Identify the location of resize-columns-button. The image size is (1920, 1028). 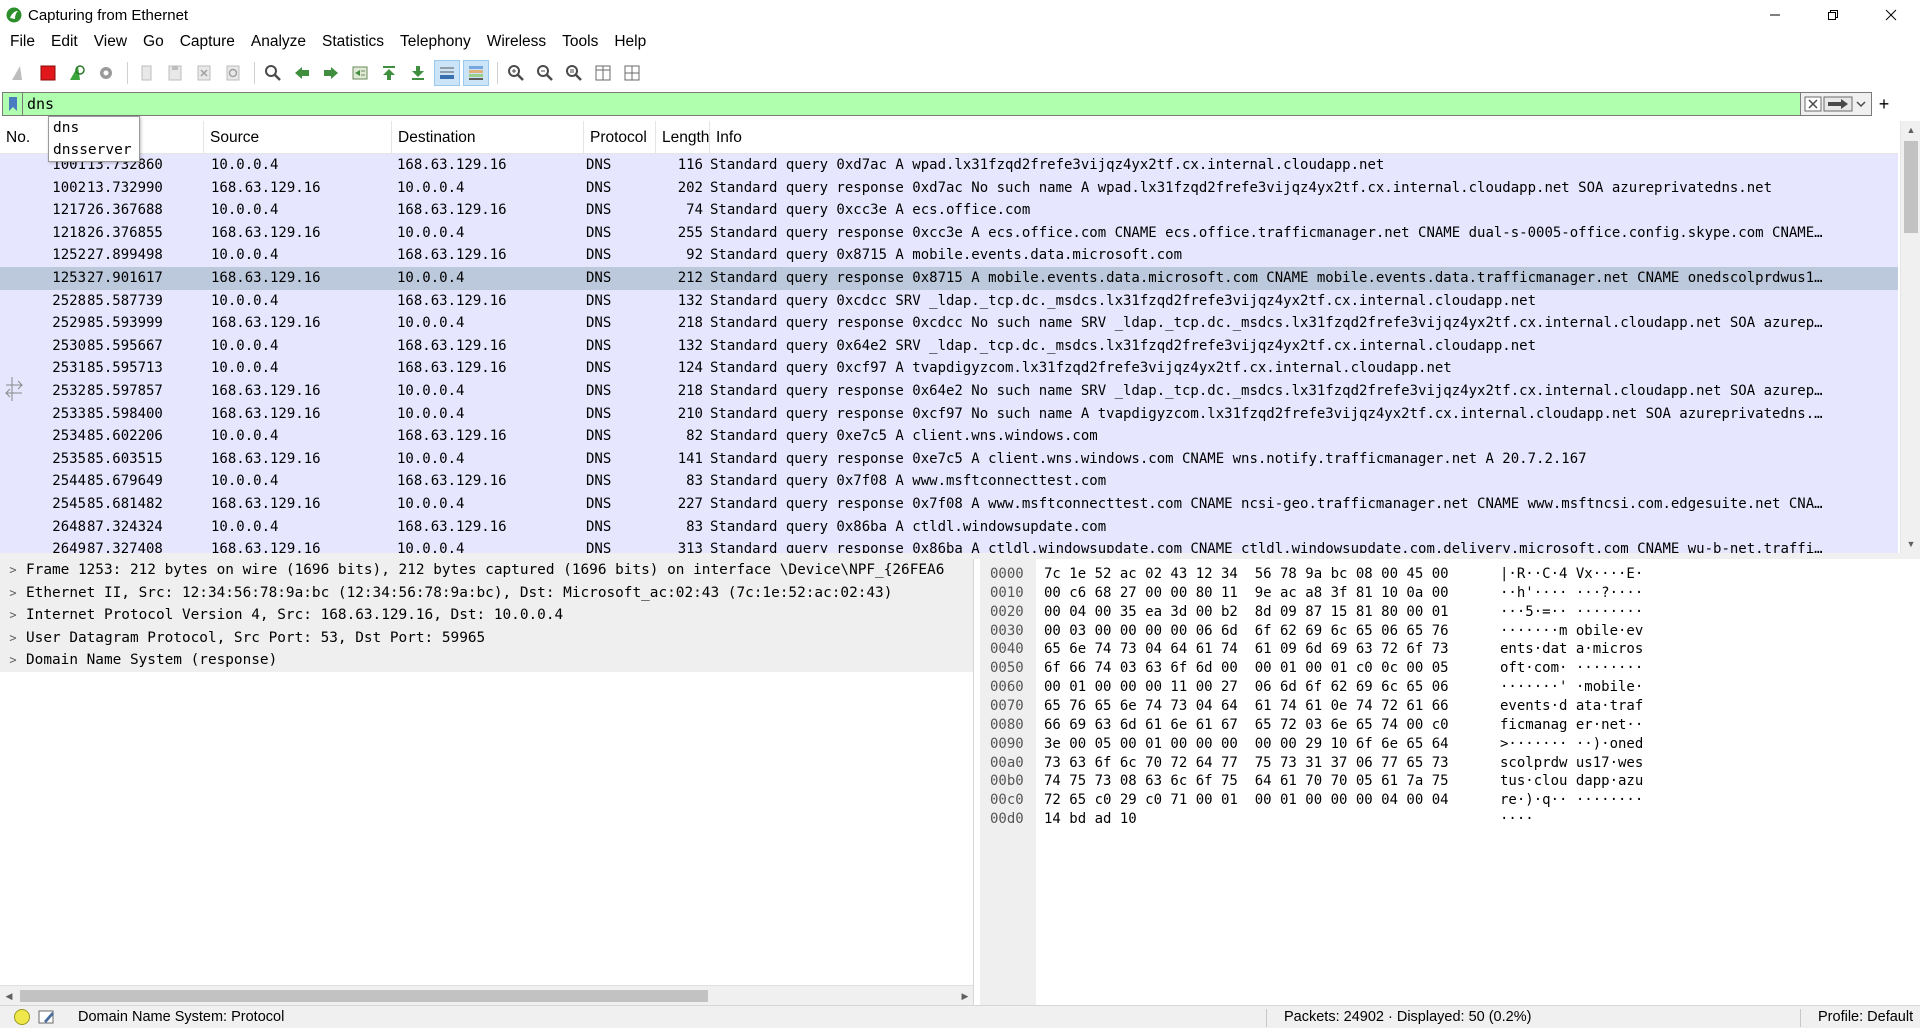
(603, 73).